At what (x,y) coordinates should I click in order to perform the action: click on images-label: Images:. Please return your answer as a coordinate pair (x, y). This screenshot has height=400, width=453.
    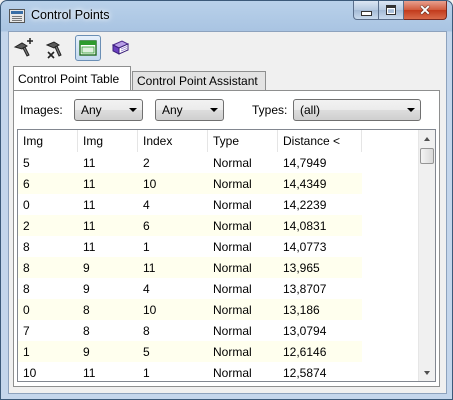
    Looking at the image, I should click on (41, 110).